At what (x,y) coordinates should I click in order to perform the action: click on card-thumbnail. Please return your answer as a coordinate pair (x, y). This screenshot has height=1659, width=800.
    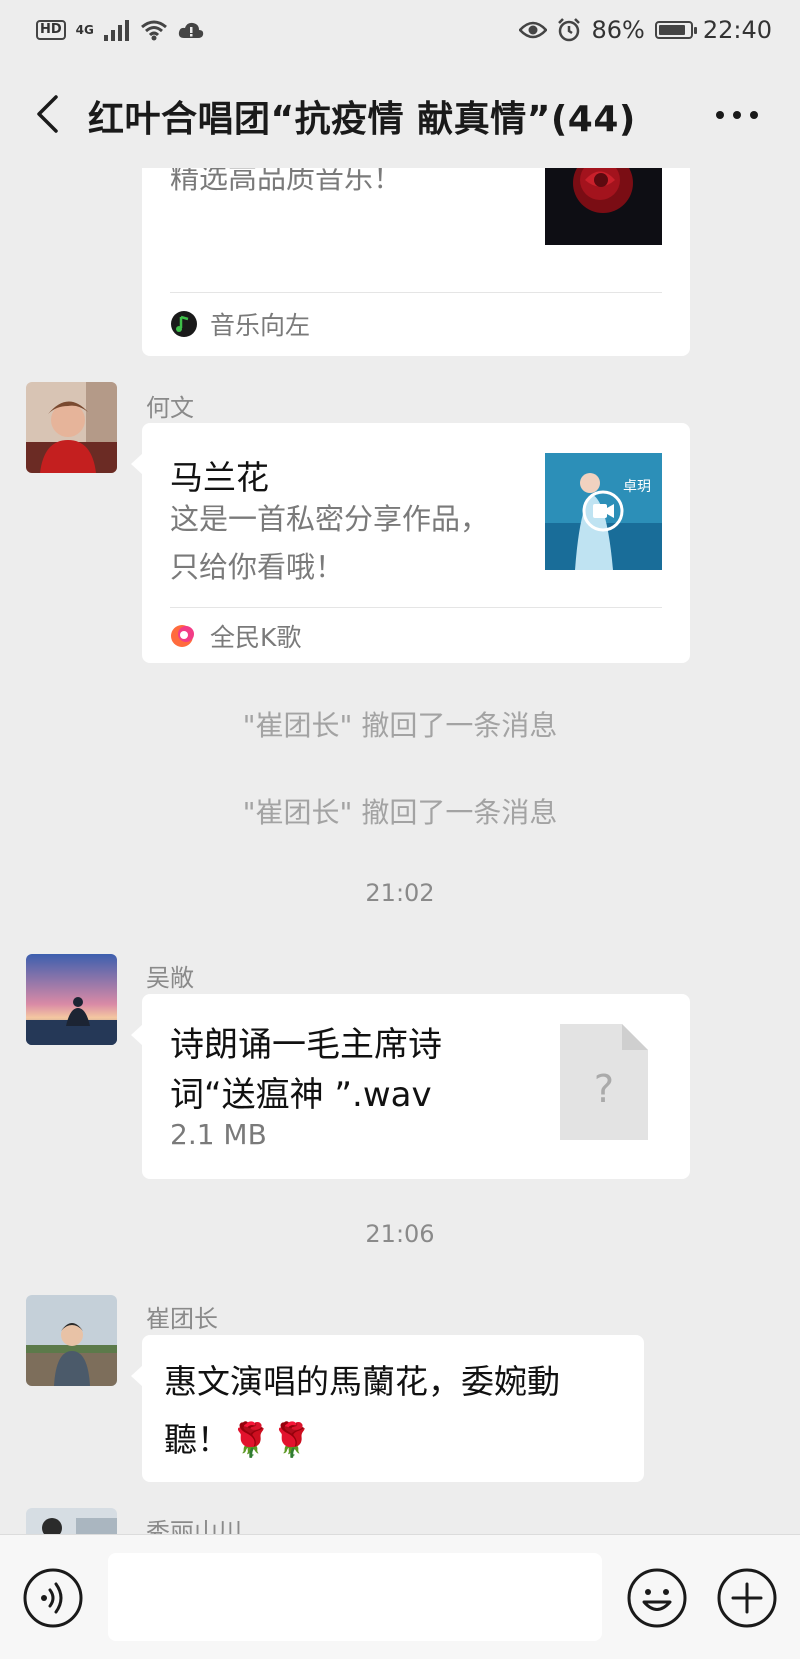
    Looking at the image, I should click on (603, 206).